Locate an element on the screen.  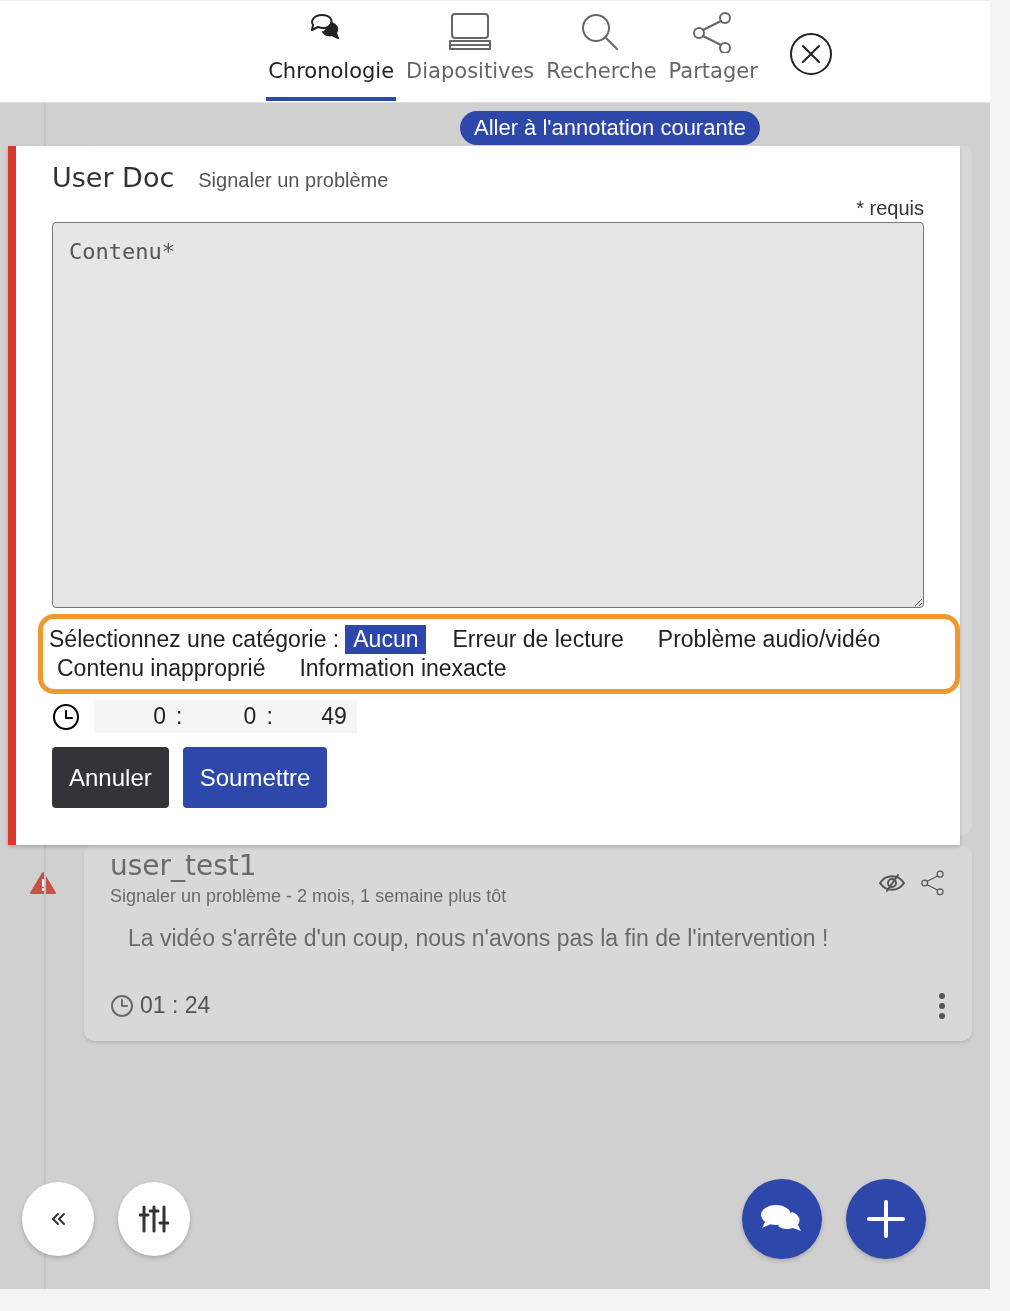
submit-button: Soumettre is located at coordinates (255, 777).